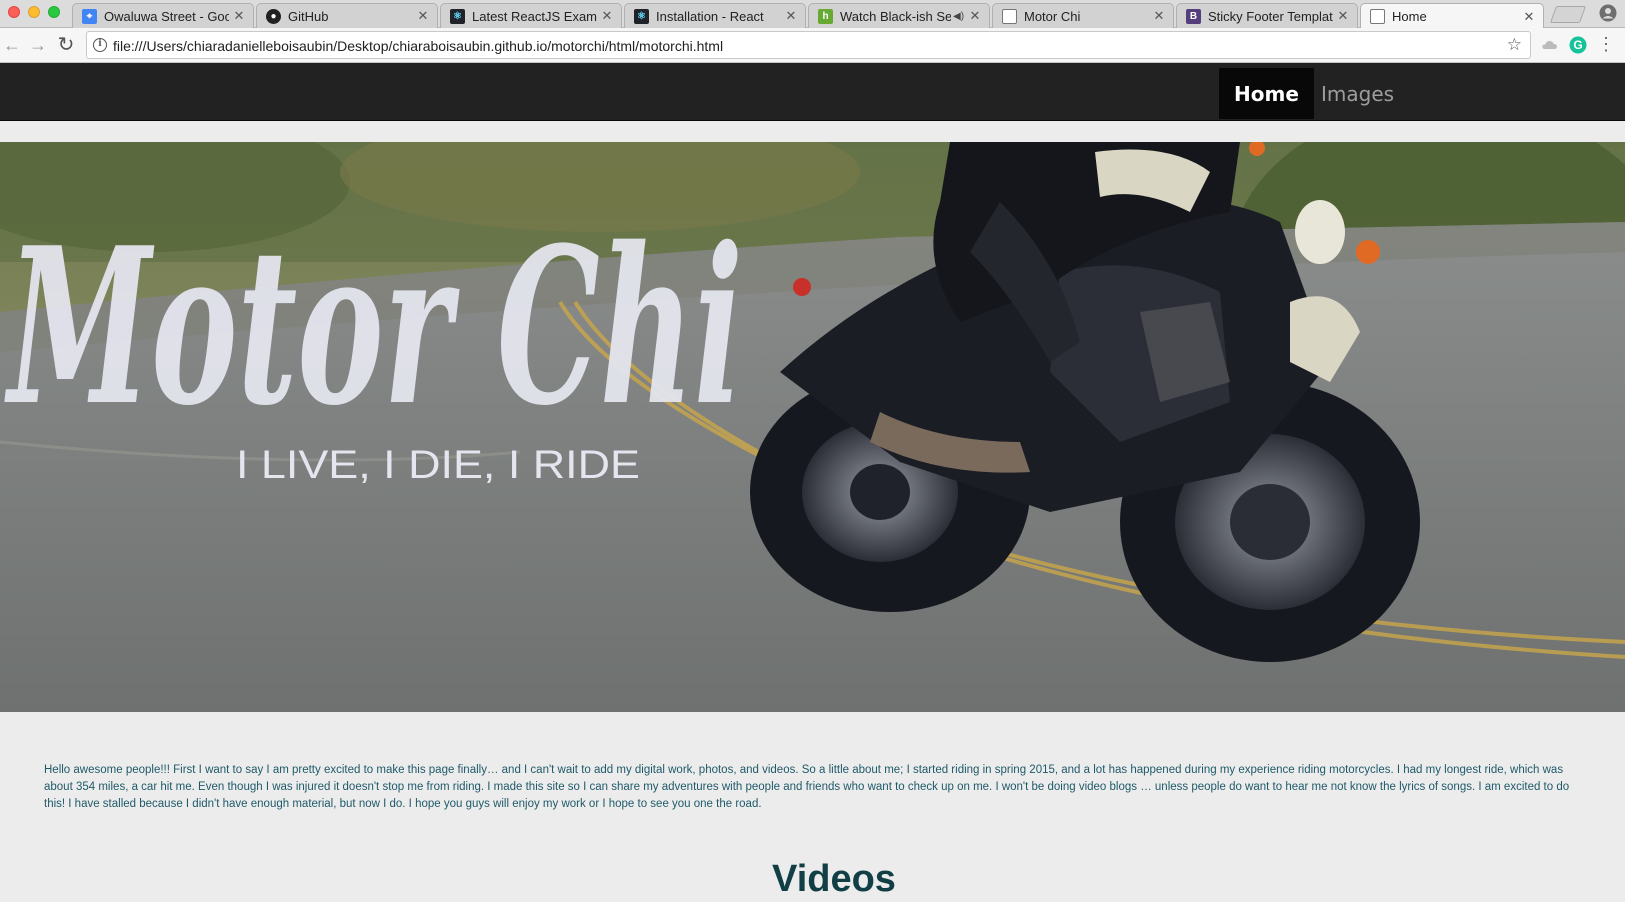 The height and width of the screenshot is (902, 1625). What do you see at coordinates (89, 16) in the screenshot?
I see `maps-icon: ⌖` at bounding box center [89, 16].